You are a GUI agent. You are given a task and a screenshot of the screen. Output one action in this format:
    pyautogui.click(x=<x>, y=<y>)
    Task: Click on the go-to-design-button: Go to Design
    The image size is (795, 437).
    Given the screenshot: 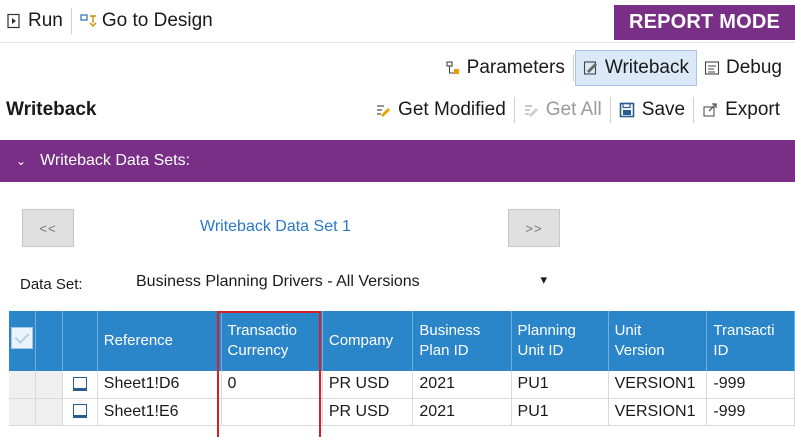 What is the action you would take?
    pyautogui.click(x=146, y=21)
    